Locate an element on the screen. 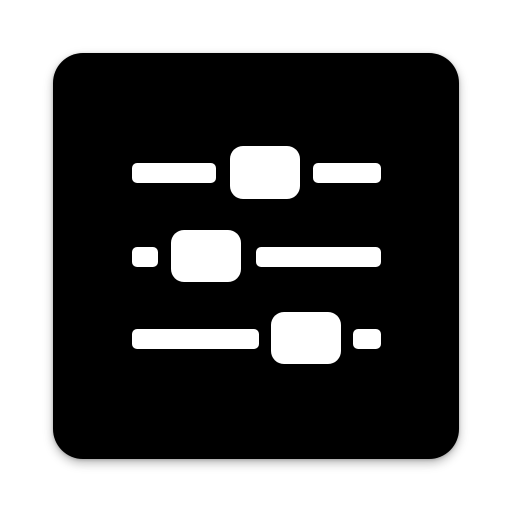 The width and height of the screenshot is (512, 512). slider-bottom is located at coordinates (256, 338).